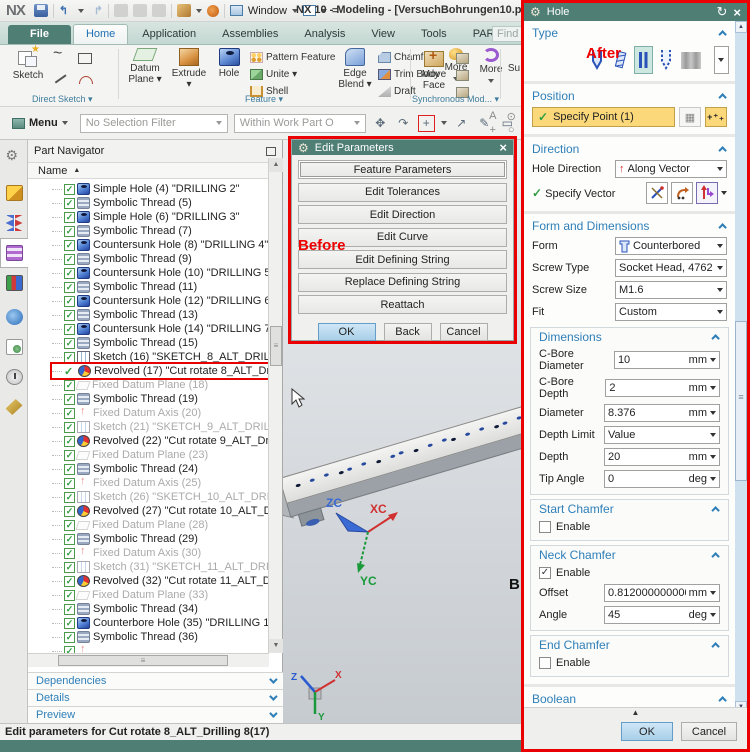  Describe the element at coordinates (403, 123) in the screenshot. I see `snap-copy-icon: ↷` at that location.